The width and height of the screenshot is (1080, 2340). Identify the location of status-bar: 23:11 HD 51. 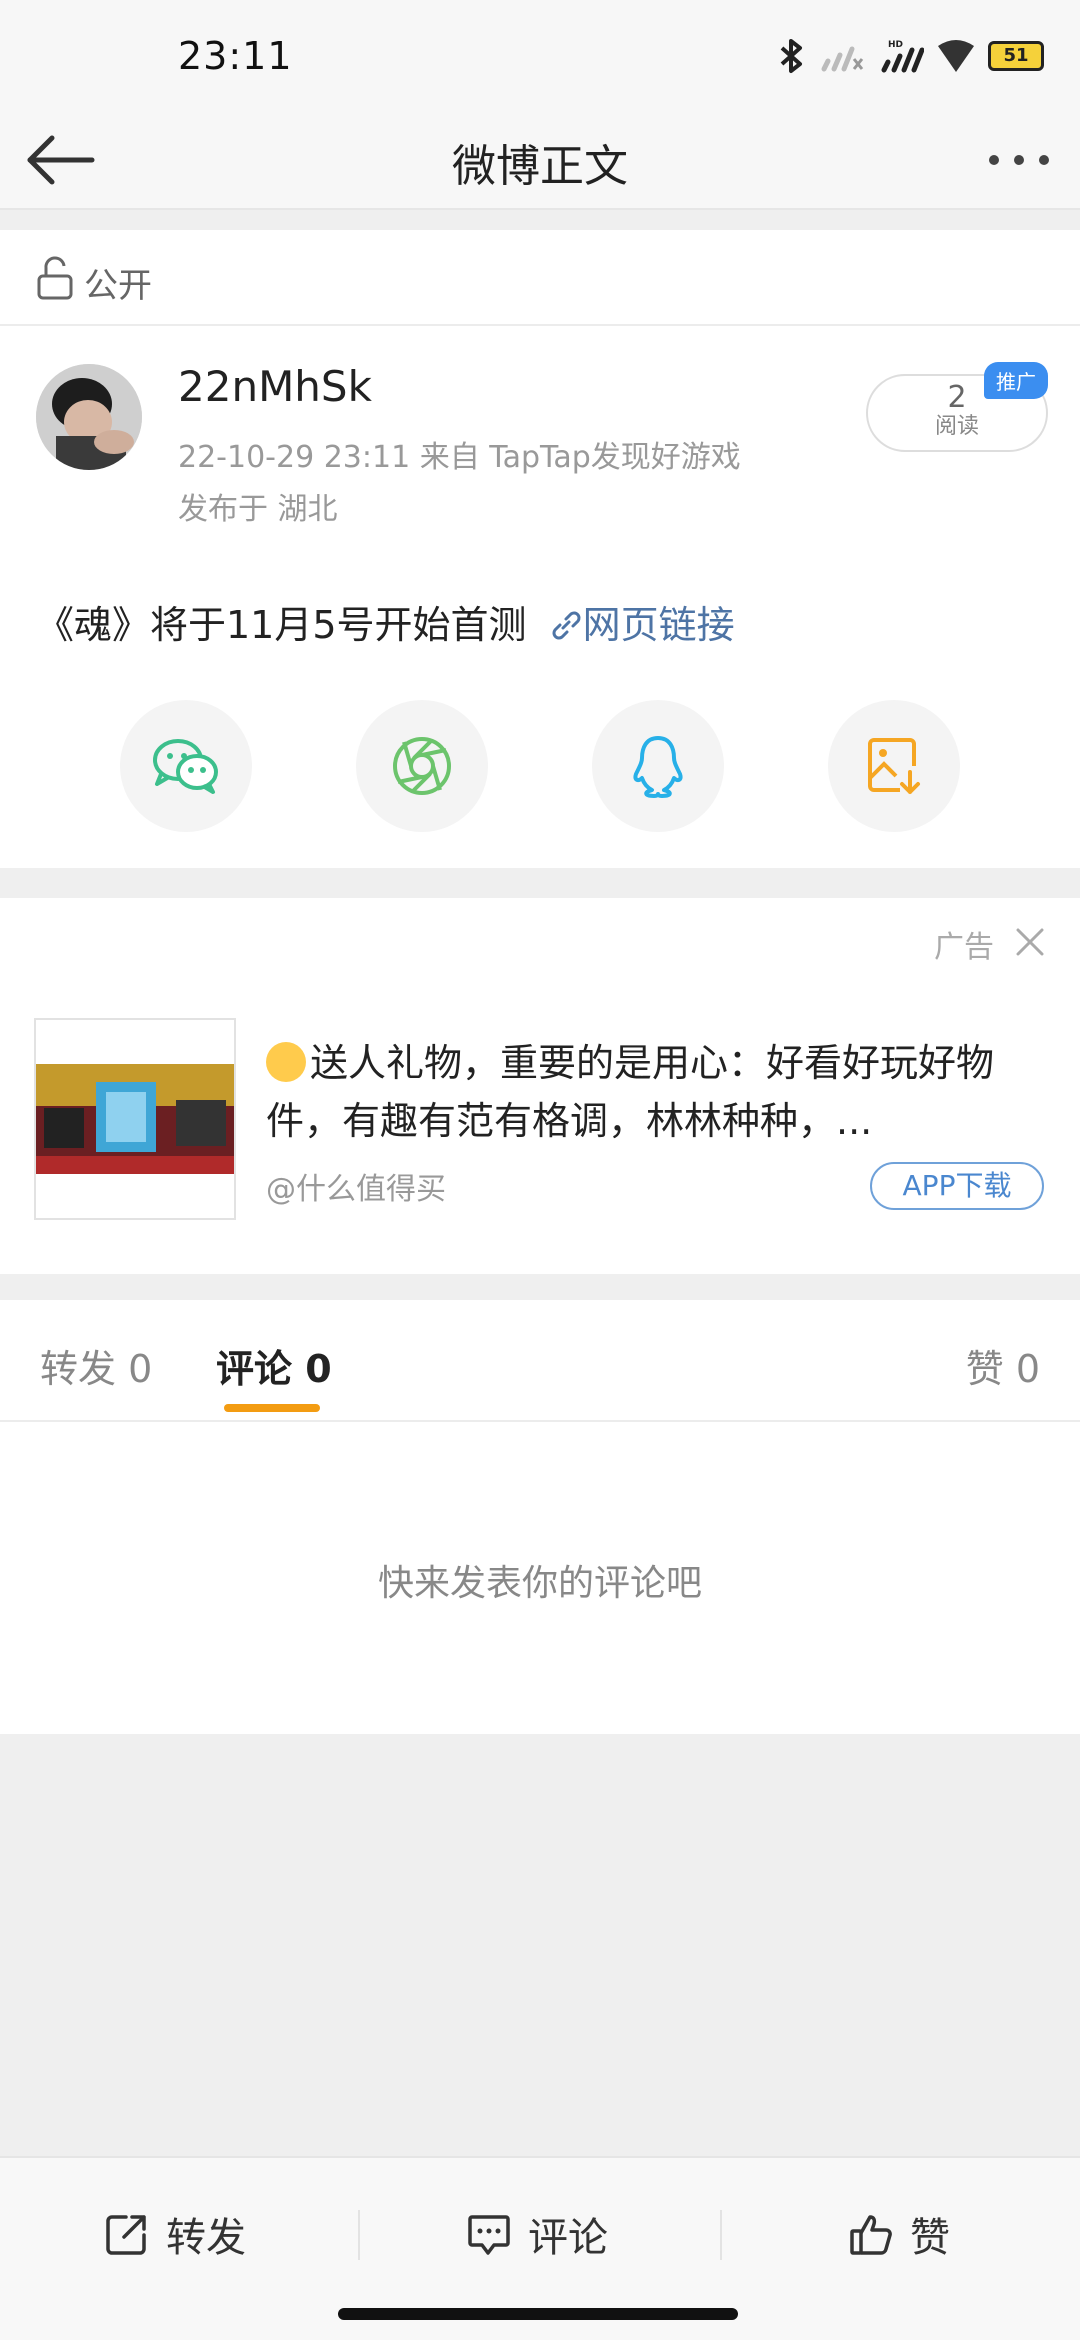
(540, 55).